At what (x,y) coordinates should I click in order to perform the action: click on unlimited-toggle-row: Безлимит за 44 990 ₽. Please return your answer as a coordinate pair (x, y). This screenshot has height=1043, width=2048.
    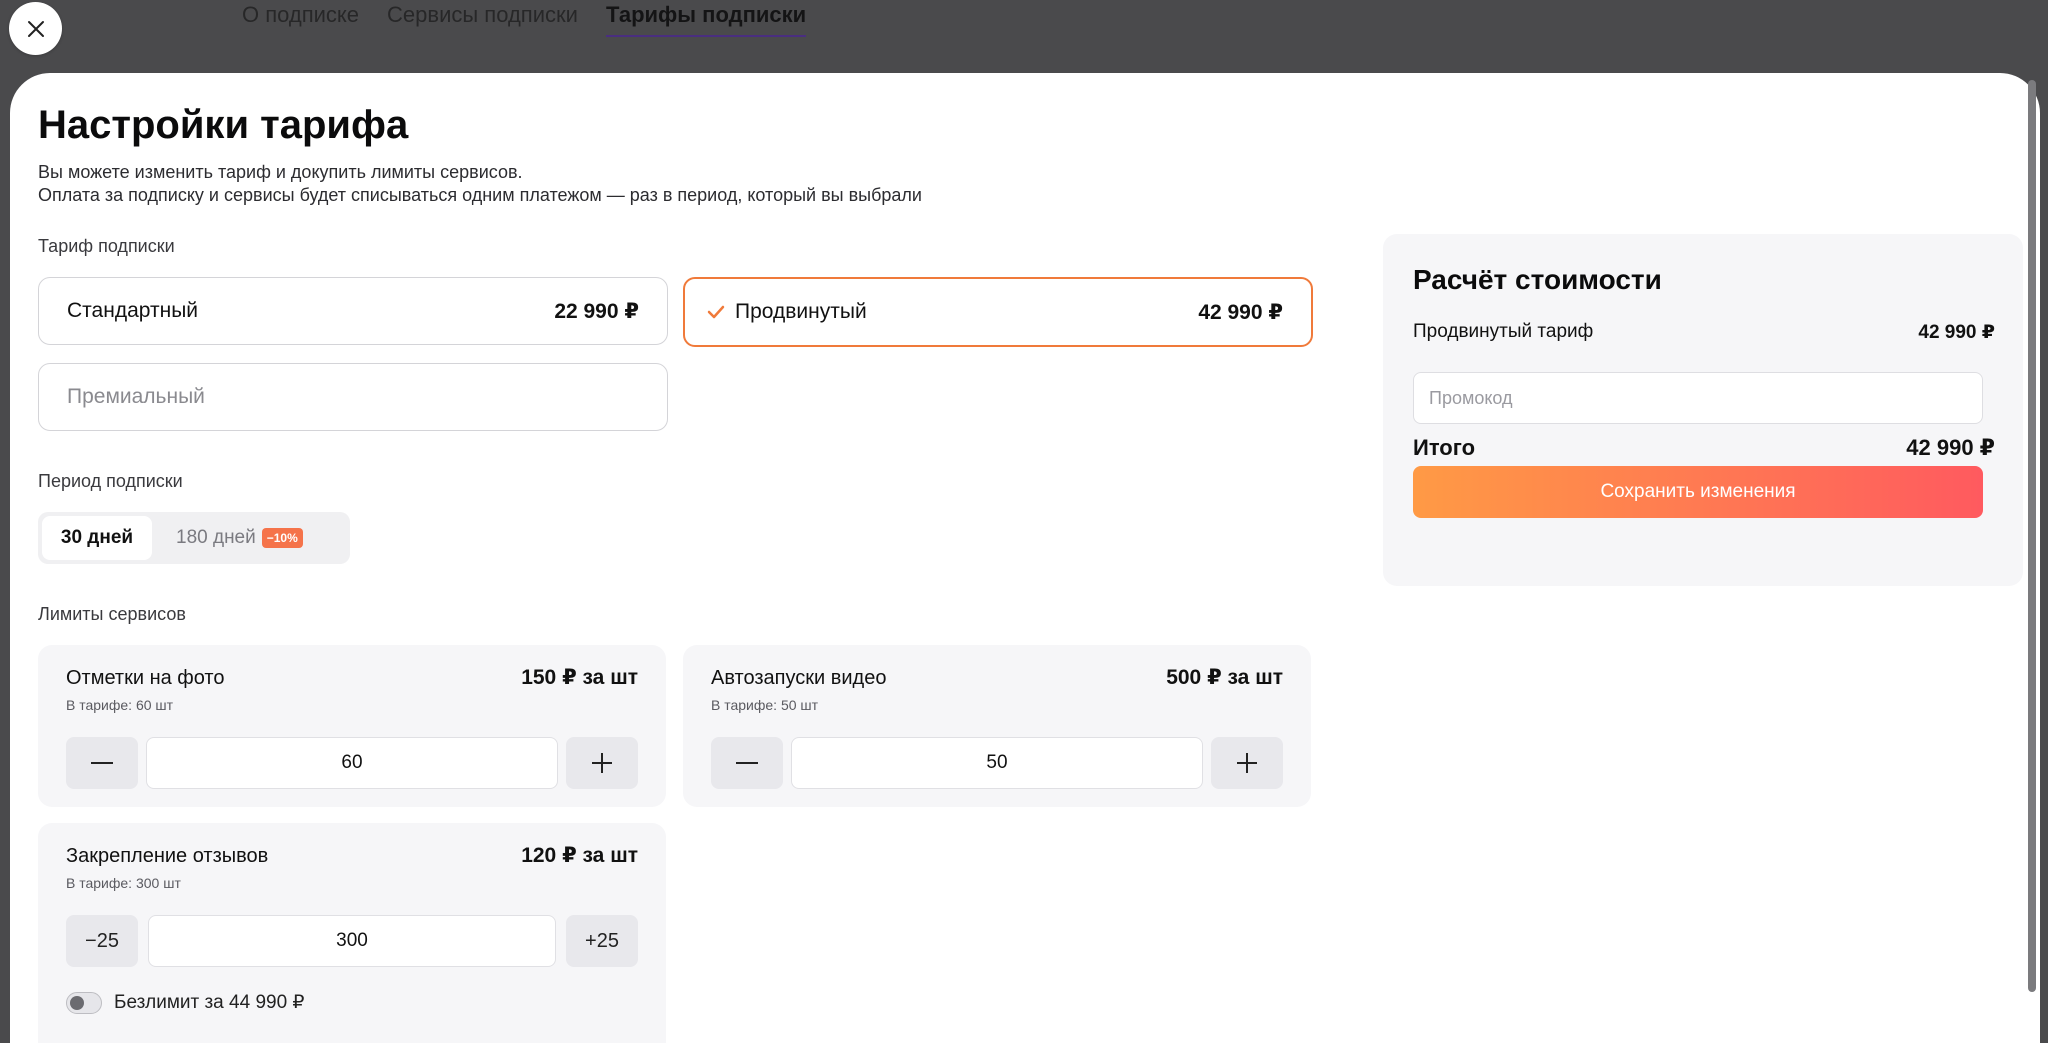
    Looking at the image, I should click on (185, 1002).